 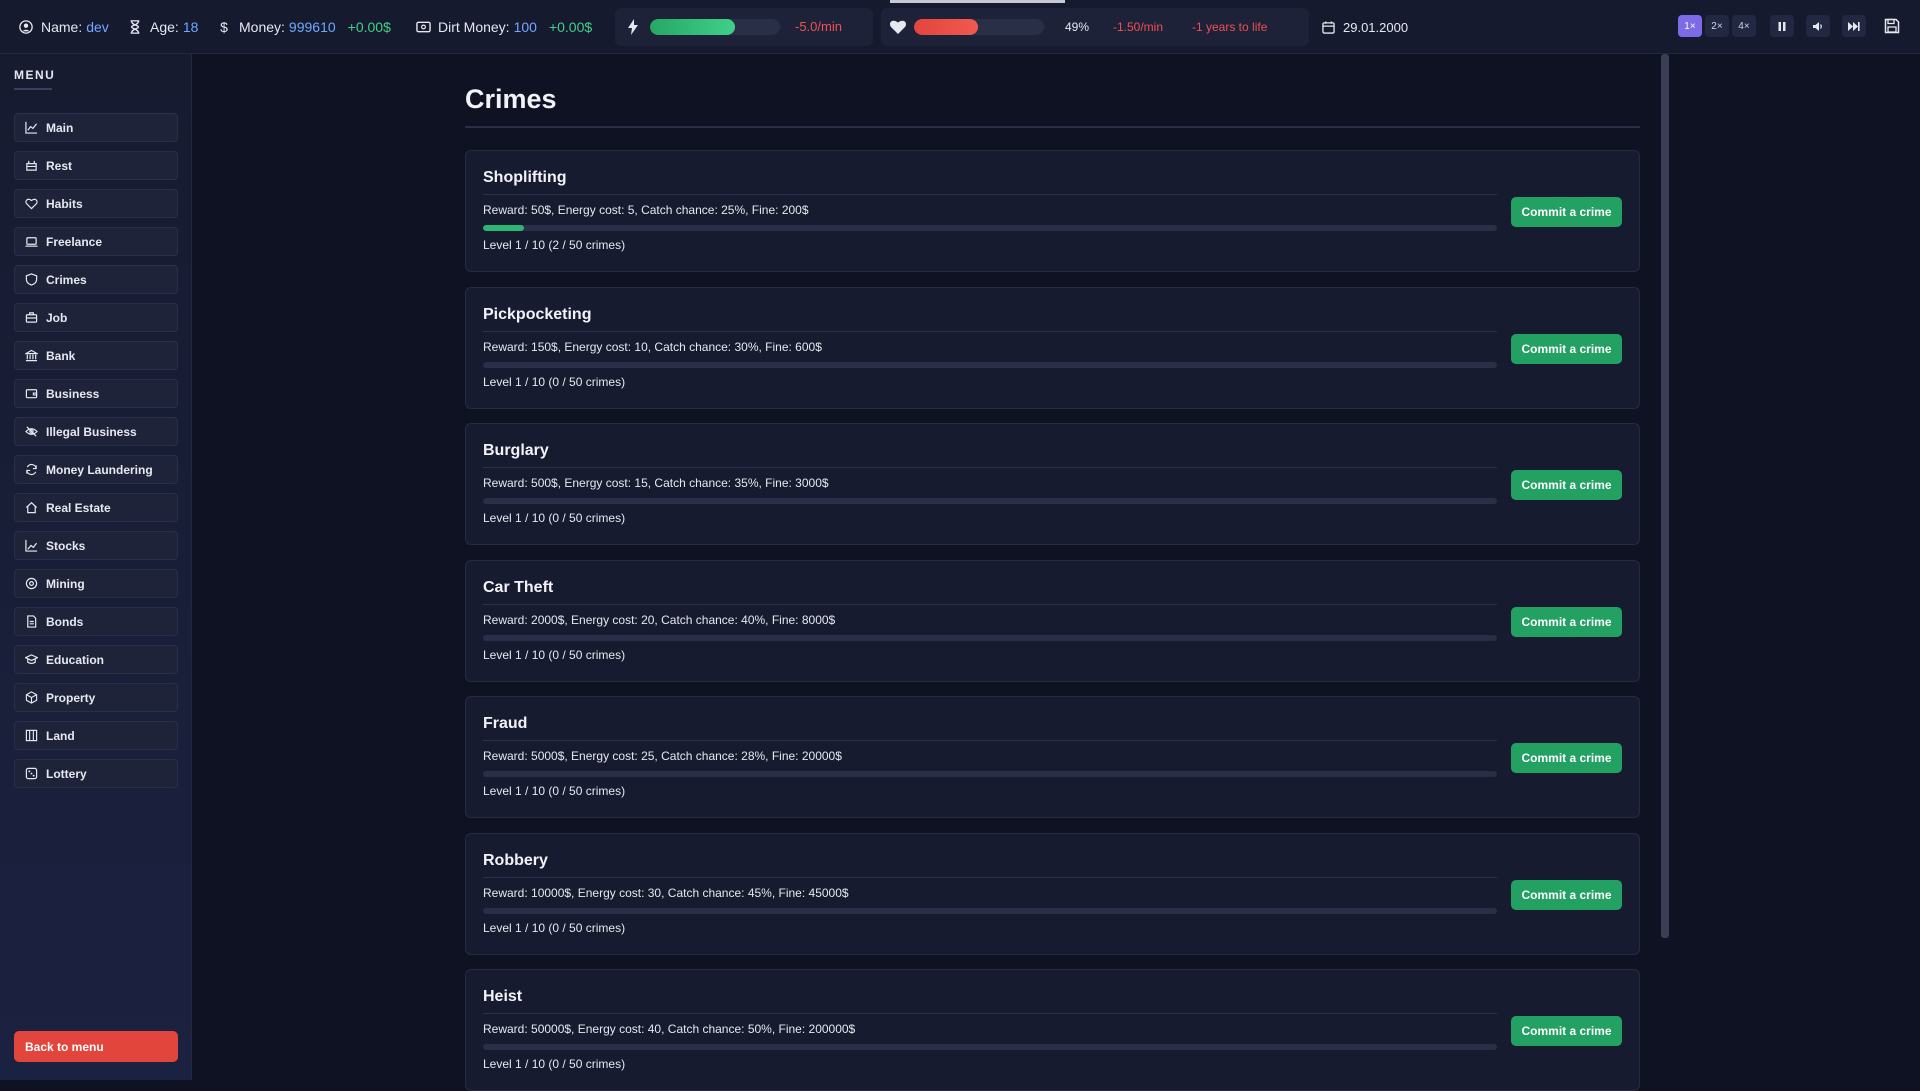 I want to click on speed-controls: 1× 2× 4×, so click(x=1717, y=26).